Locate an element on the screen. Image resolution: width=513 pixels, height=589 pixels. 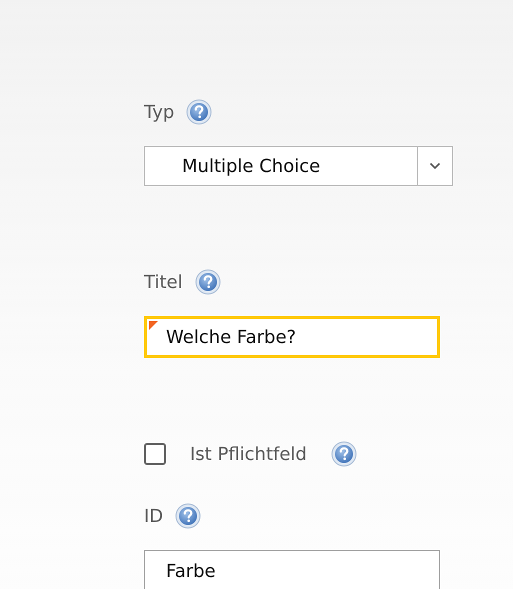
chevron-down-icon is located at coordinates (435, 166).